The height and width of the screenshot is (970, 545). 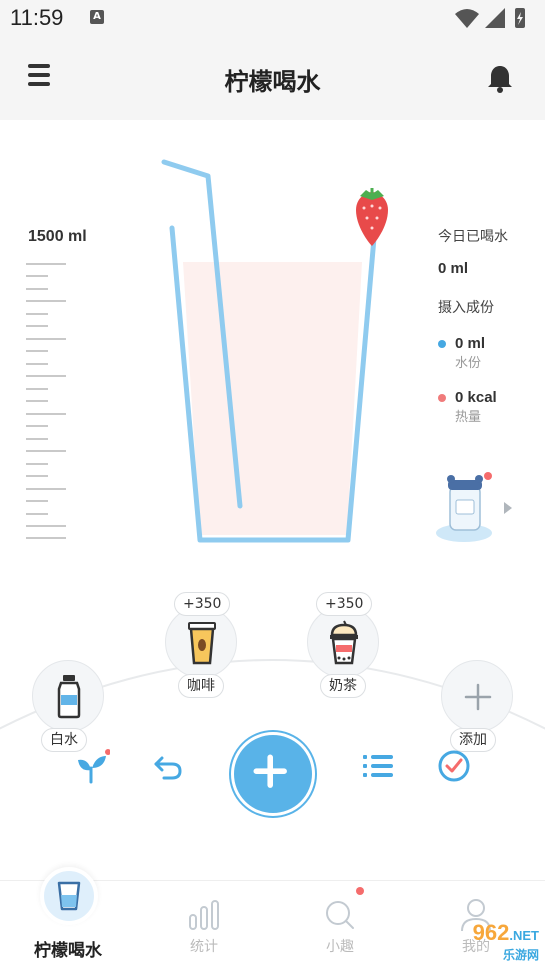 I want to click on search-icon, so click(x=340, y=915).